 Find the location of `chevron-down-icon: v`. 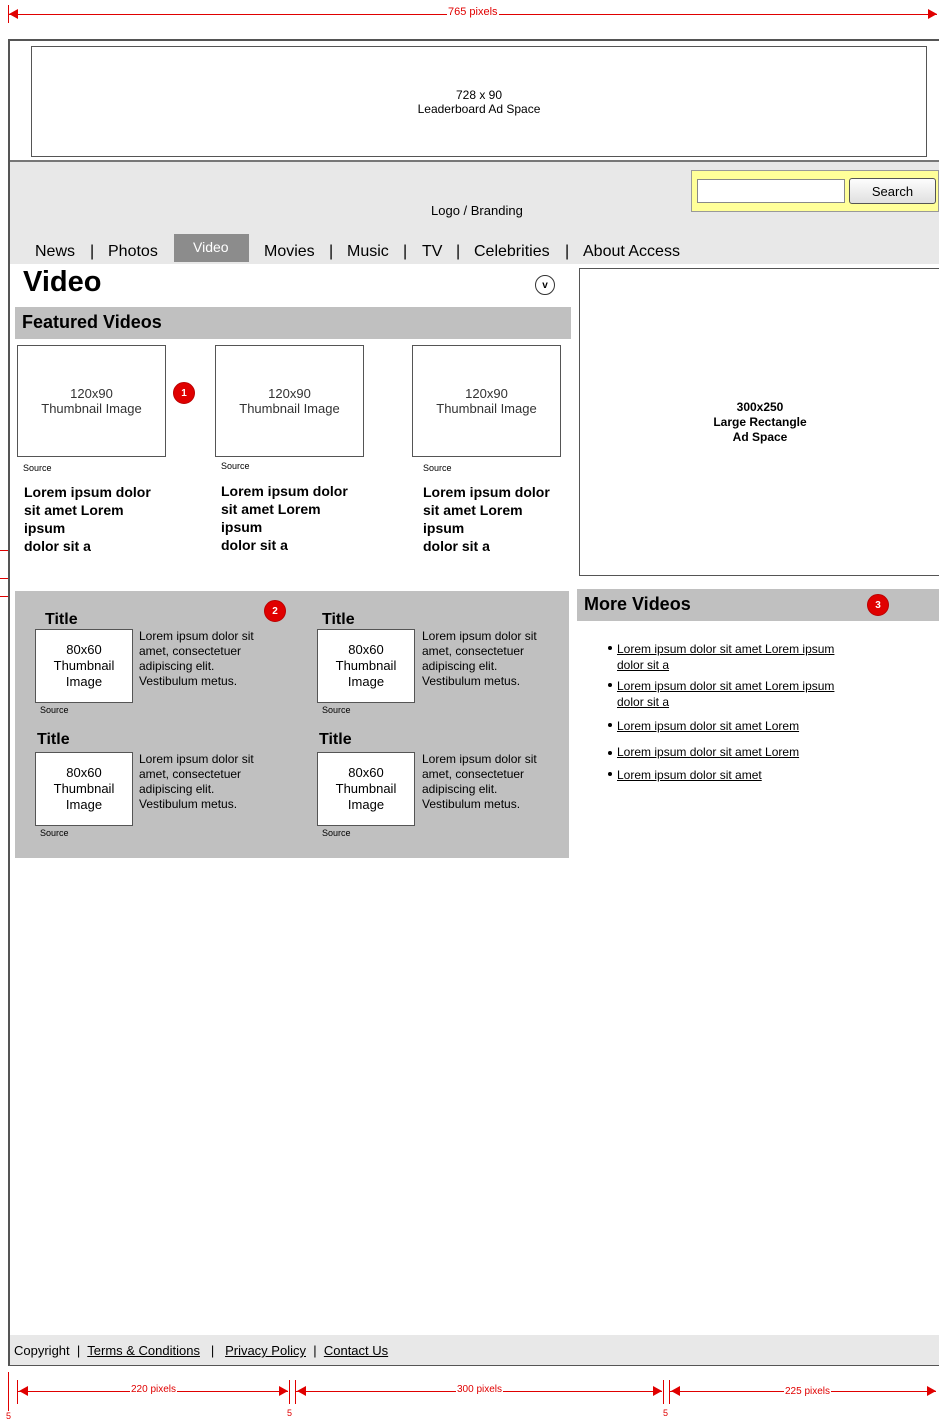

chevron-down-icon: v is located at coordinates (545, 285).